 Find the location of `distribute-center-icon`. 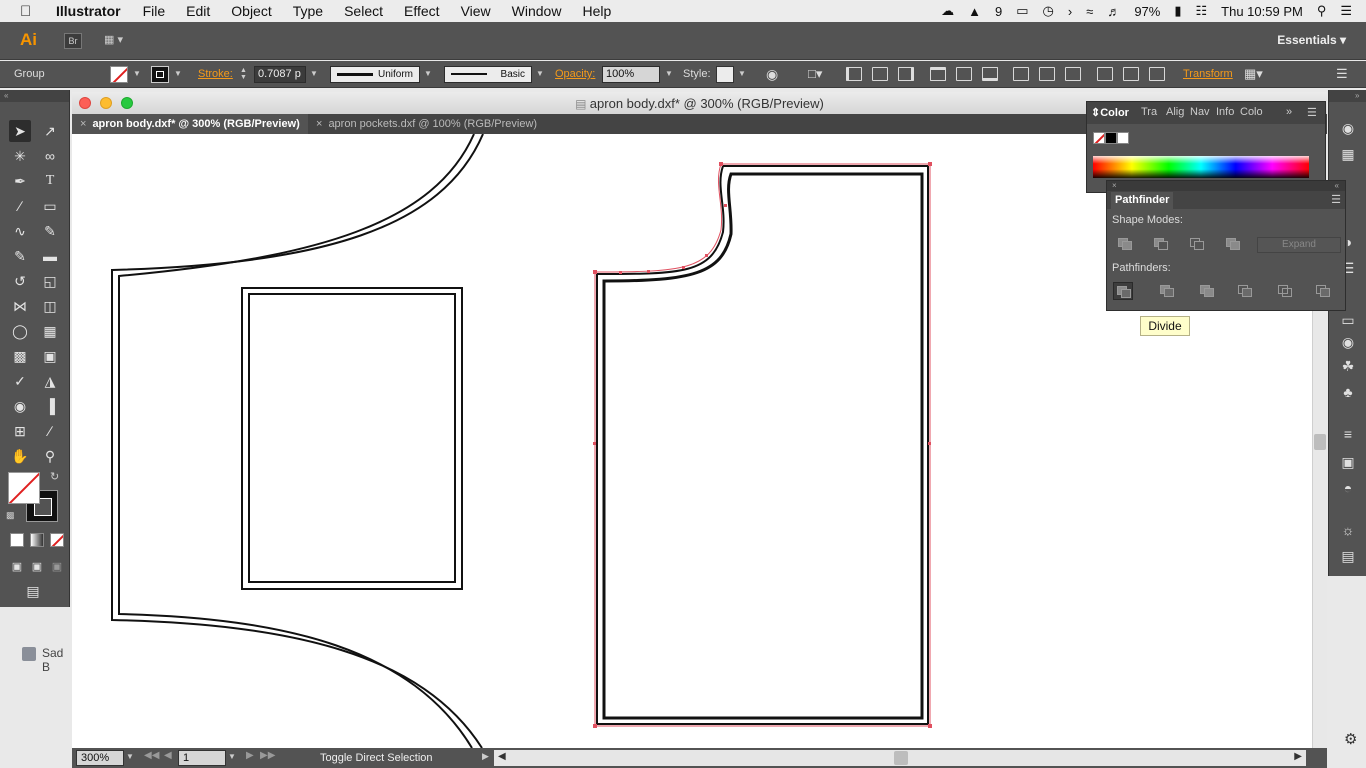

distribute-center-icon is located at coordinates (1131, 74).